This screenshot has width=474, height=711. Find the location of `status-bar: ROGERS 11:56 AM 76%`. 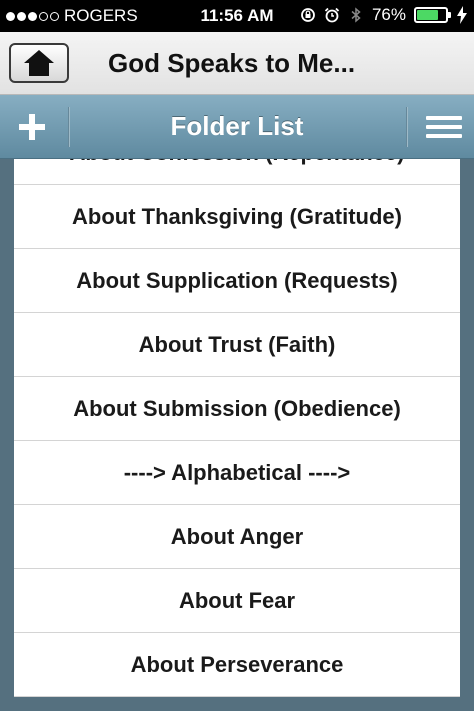

status-bar: ROGERS 11:56 AM 76% is located at coordinates (237, 16).